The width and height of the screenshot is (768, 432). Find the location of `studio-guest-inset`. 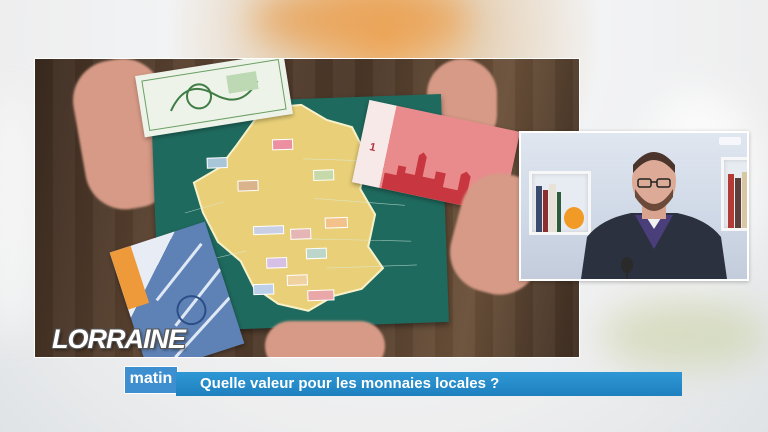

studio-guest-inset is located at coordinates (634, 206).